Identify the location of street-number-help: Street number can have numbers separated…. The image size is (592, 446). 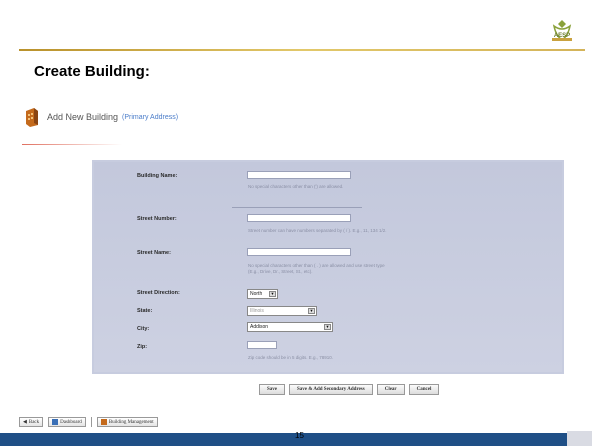
(317, 230).